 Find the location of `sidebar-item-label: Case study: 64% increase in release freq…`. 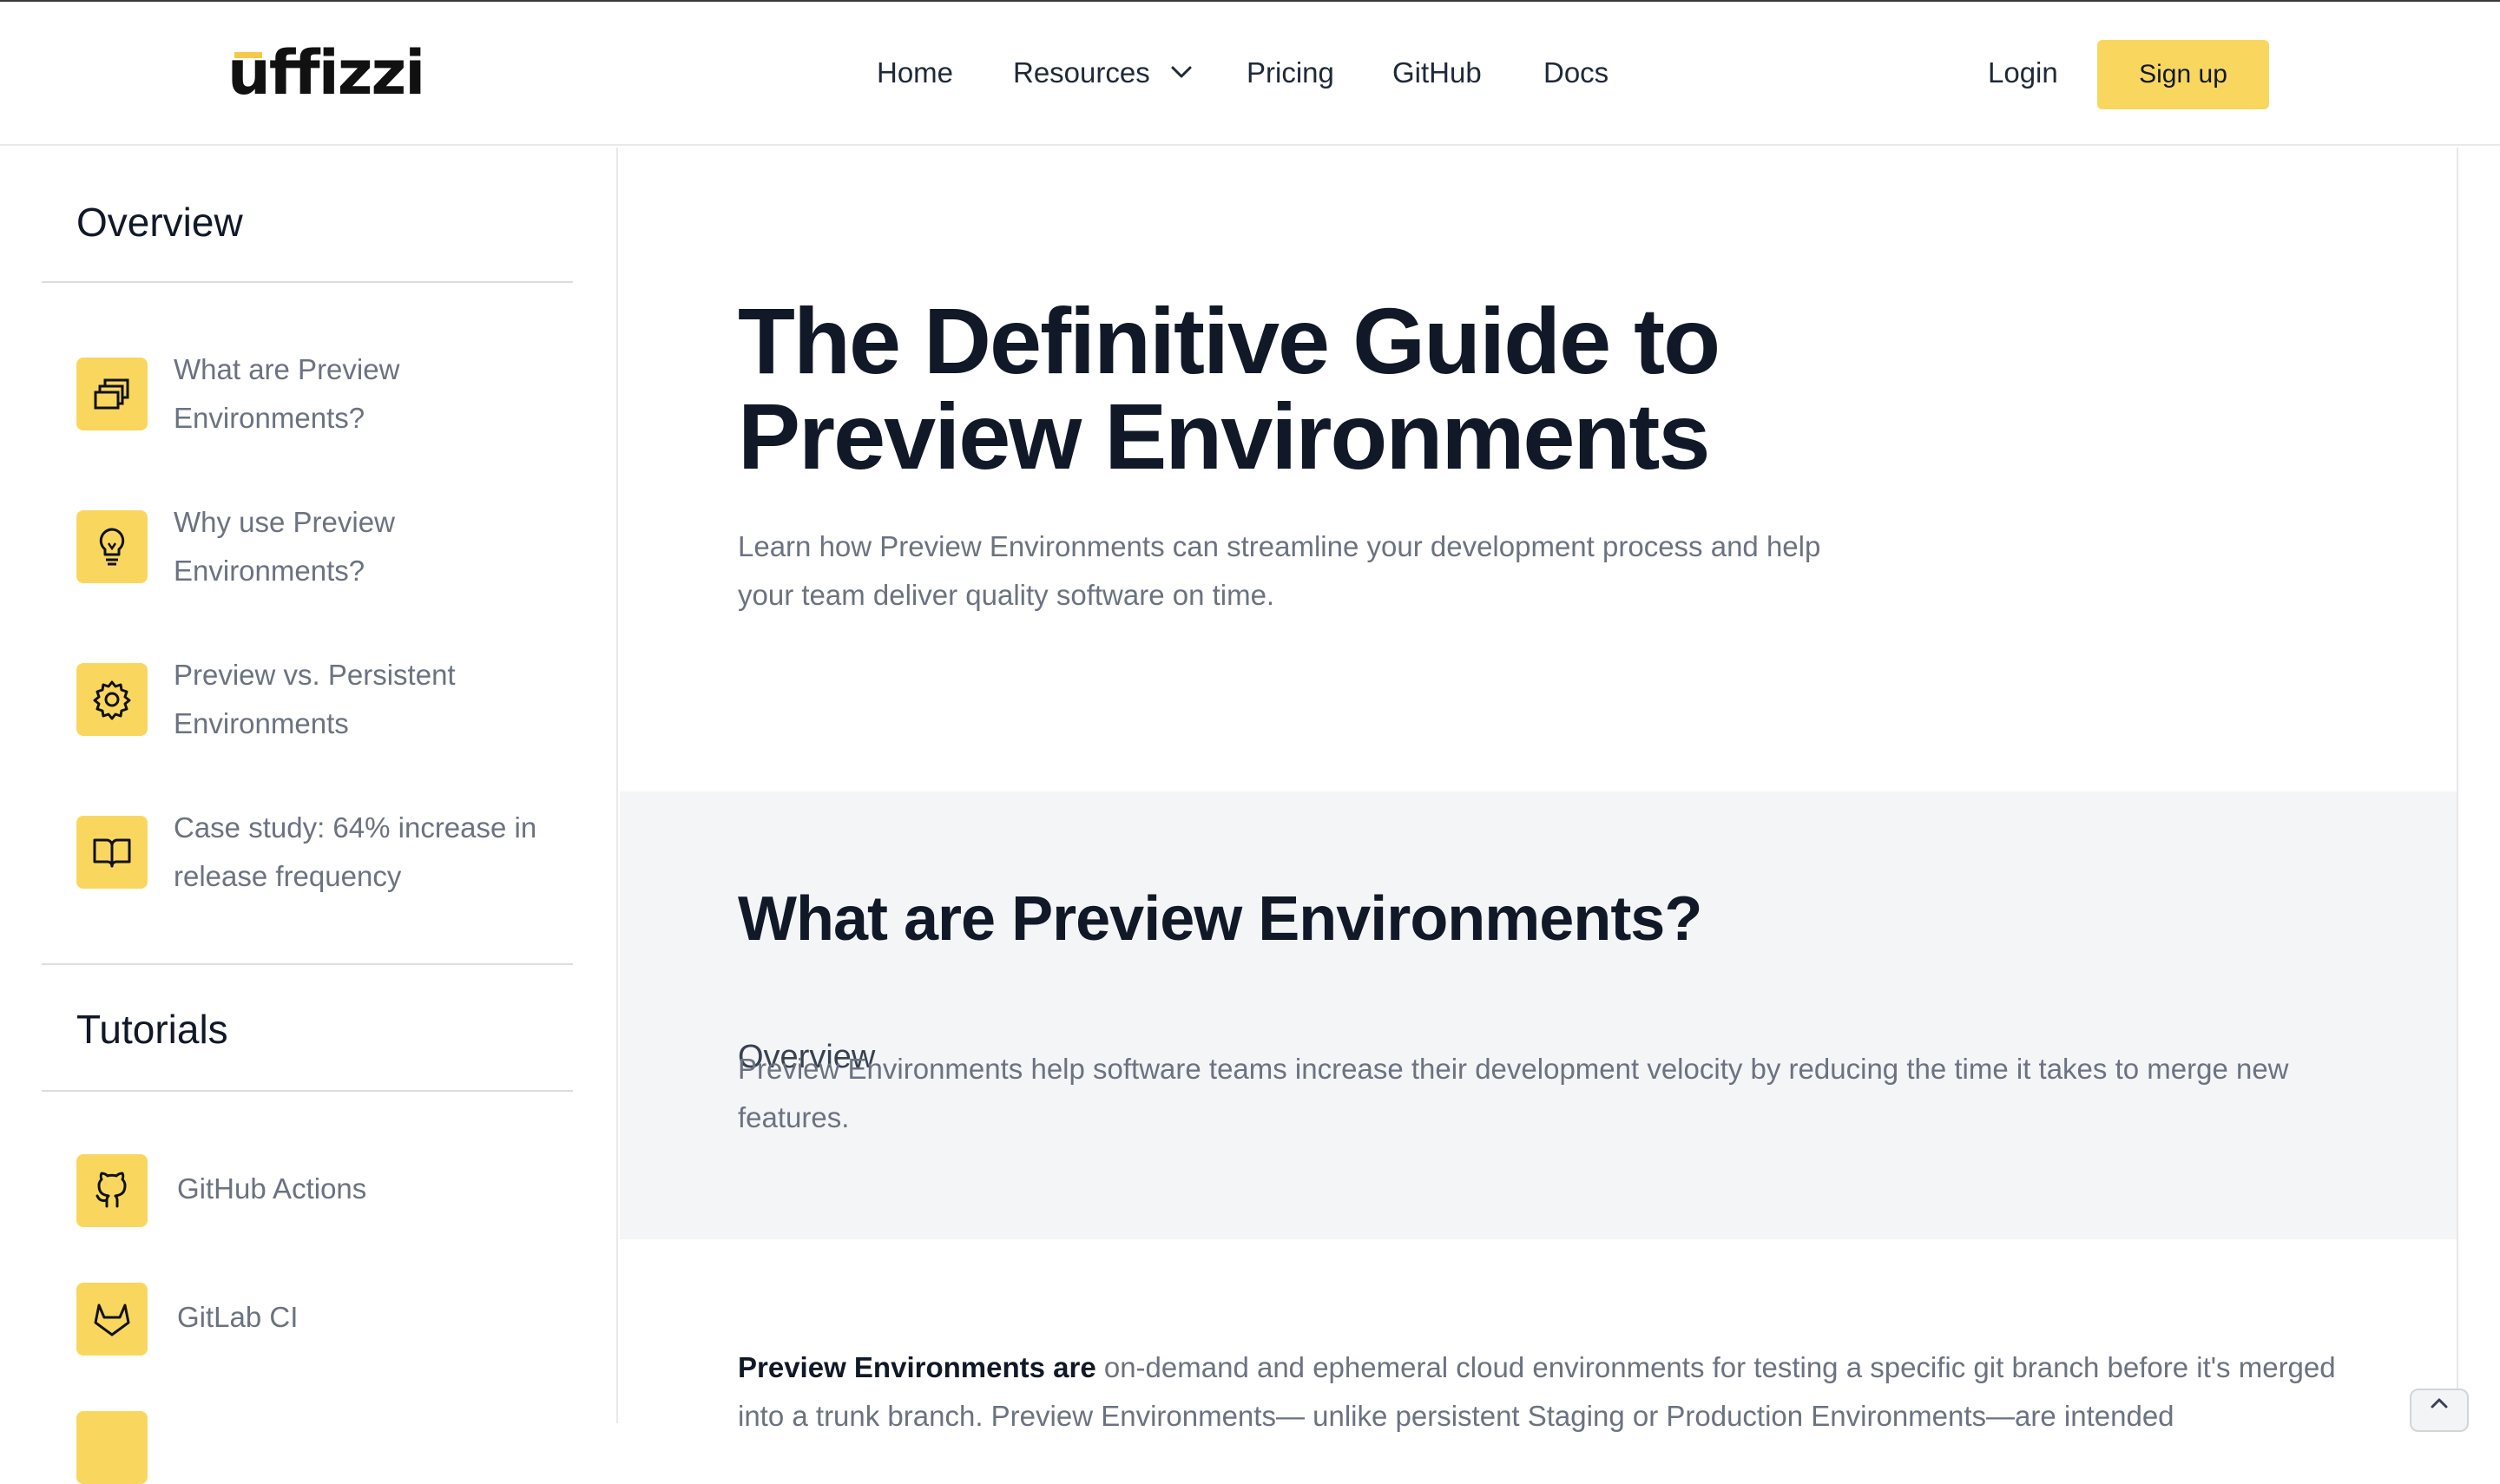

sidebar-item-label: Case study: 64% increase in release freq… is located at coordinates (355, 851).